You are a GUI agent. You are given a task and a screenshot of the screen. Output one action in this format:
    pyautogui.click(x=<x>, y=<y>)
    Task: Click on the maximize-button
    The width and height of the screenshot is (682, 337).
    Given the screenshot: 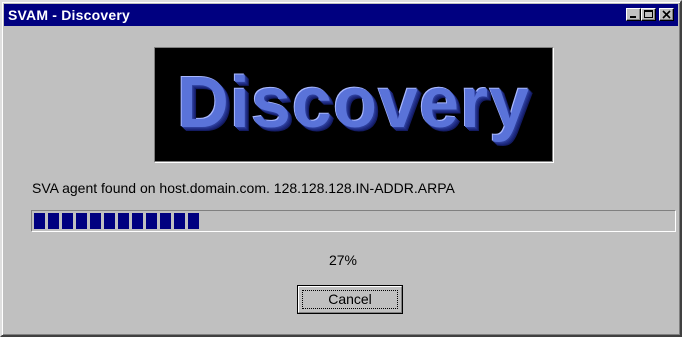 What is the action you would take?
    pyautogui.click(x=648, y=14)
    